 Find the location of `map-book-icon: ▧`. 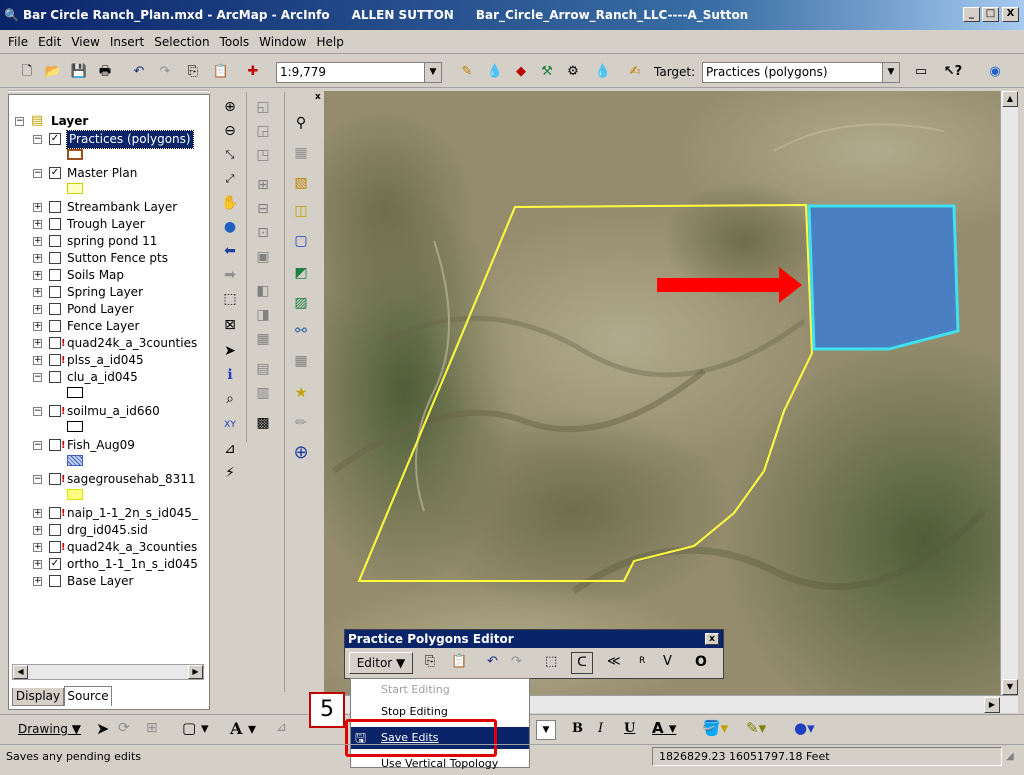

map-book-icon: ▧ is located at coordinates (301, 183).